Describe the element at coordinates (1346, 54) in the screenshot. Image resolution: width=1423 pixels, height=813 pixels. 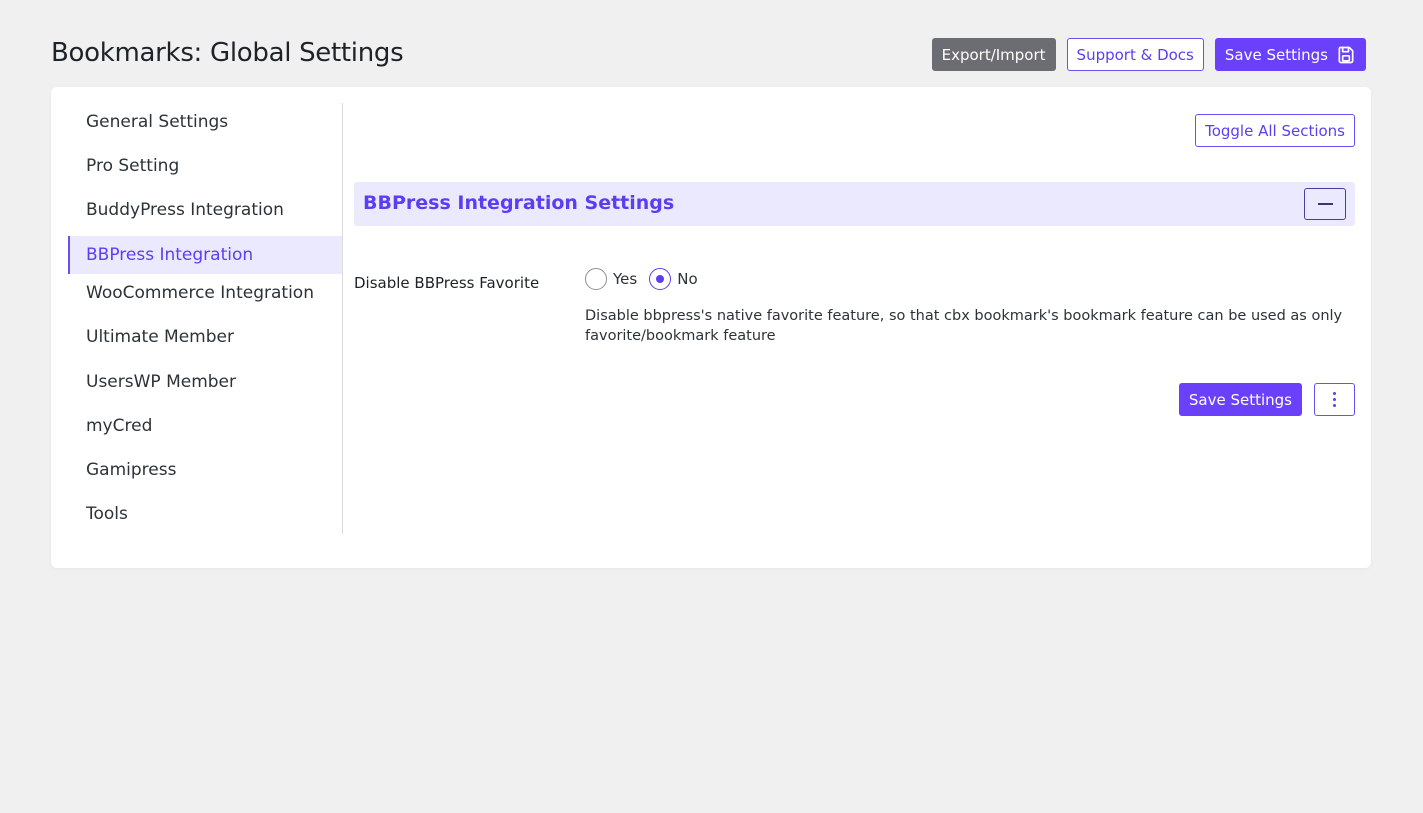
I see `floppy-disk-icon` at that location.